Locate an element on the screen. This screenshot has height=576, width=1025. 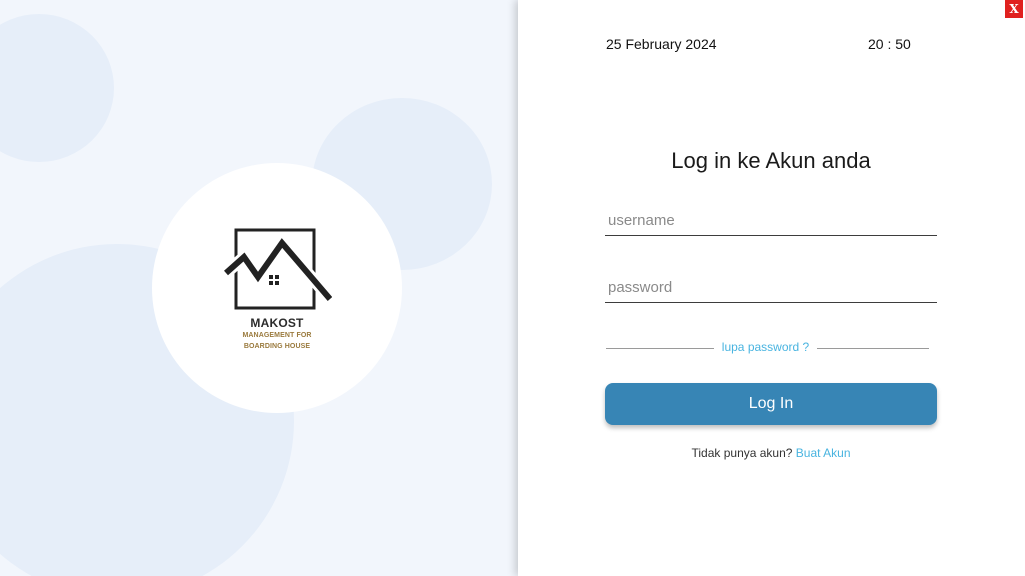
create-account-link: Buat Akun is located at coordinates (823, 453).